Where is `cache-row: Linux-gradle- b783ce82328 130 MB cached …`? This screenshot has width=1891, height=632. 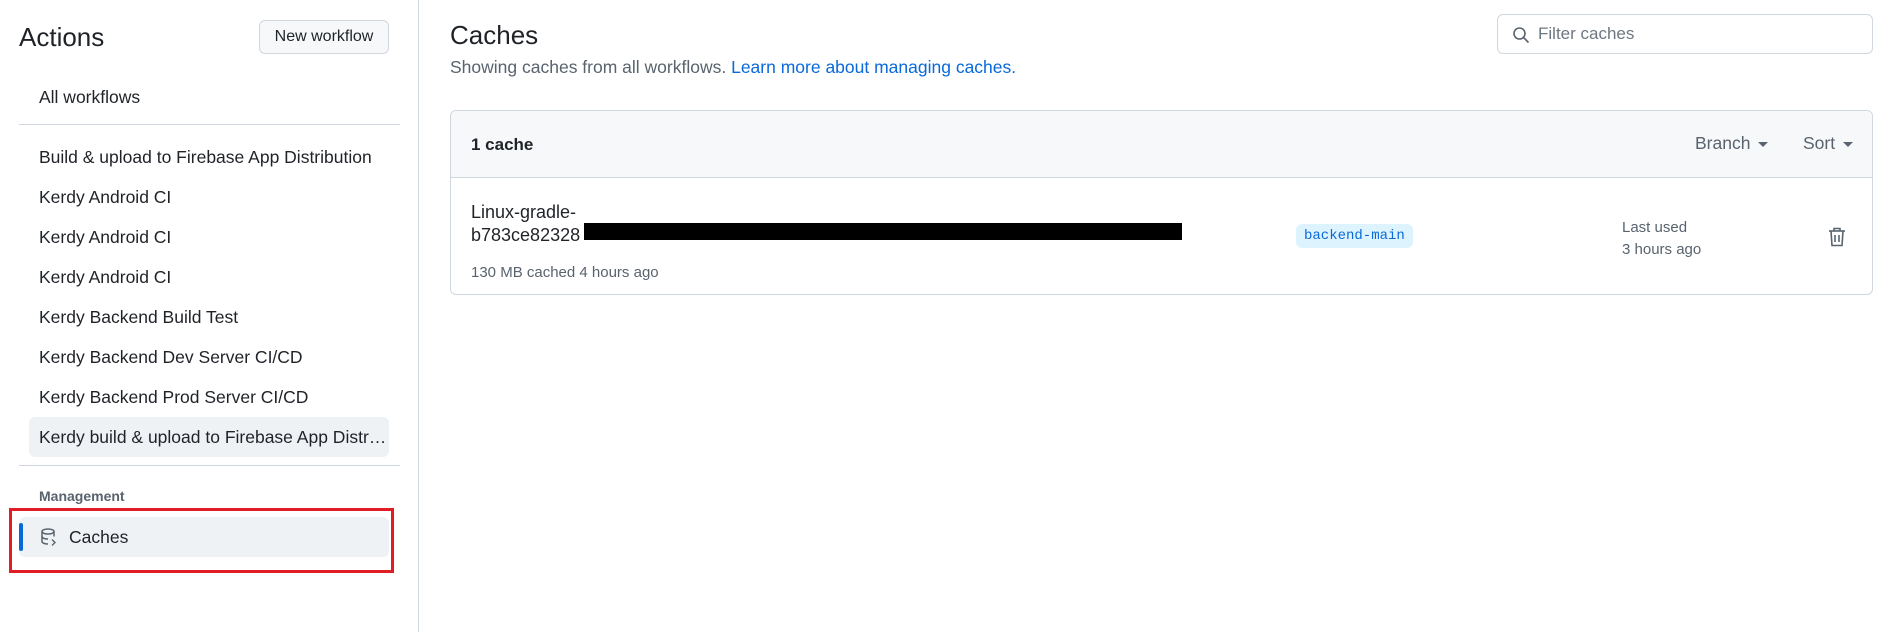 cache-row: Linux-gradle- b783ce82328 130 MB cached … is located at coordinates (1161, 236).